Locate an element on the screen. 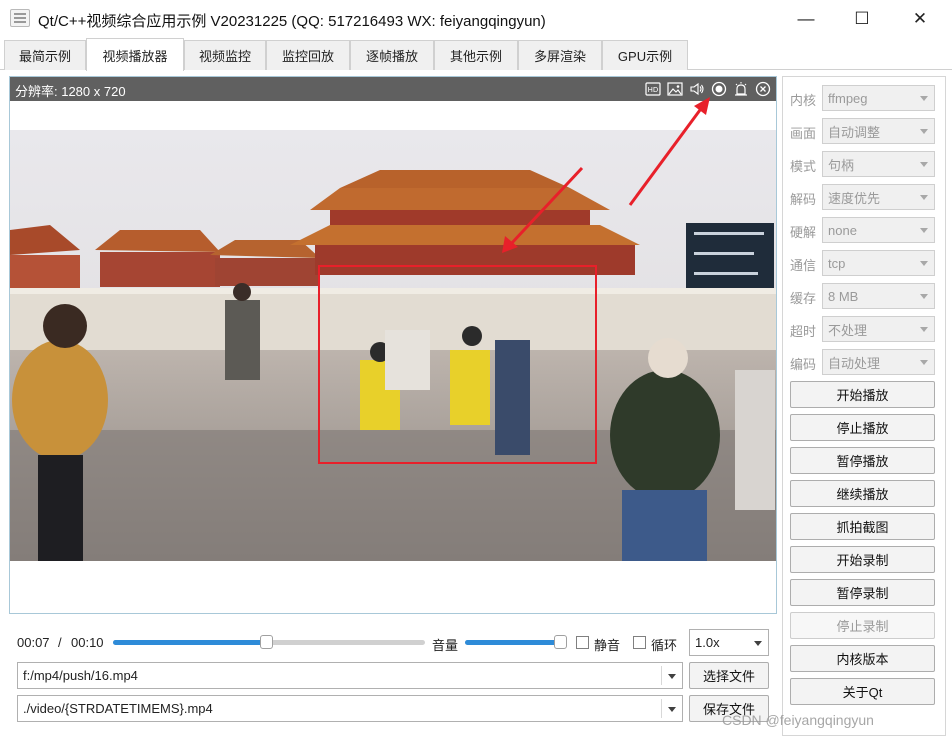 This screenshot has width=952, height=739. tab-monitor-playback: 监控回放 is located at coordinates (308, 55).